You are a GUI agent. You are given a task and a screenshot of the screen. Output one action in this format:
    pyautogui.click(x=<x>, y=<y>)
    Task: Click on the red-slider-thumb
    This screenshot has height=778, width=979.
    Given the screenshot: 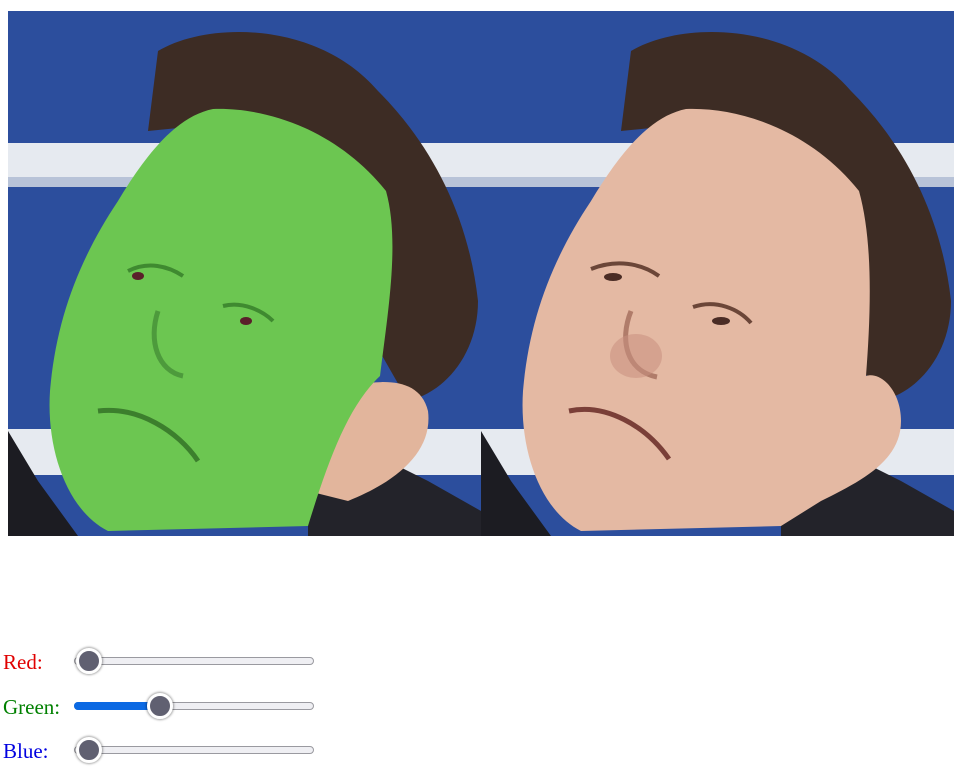 What is the action you would take?
    pyautogui.click(x=89, y=661)
    